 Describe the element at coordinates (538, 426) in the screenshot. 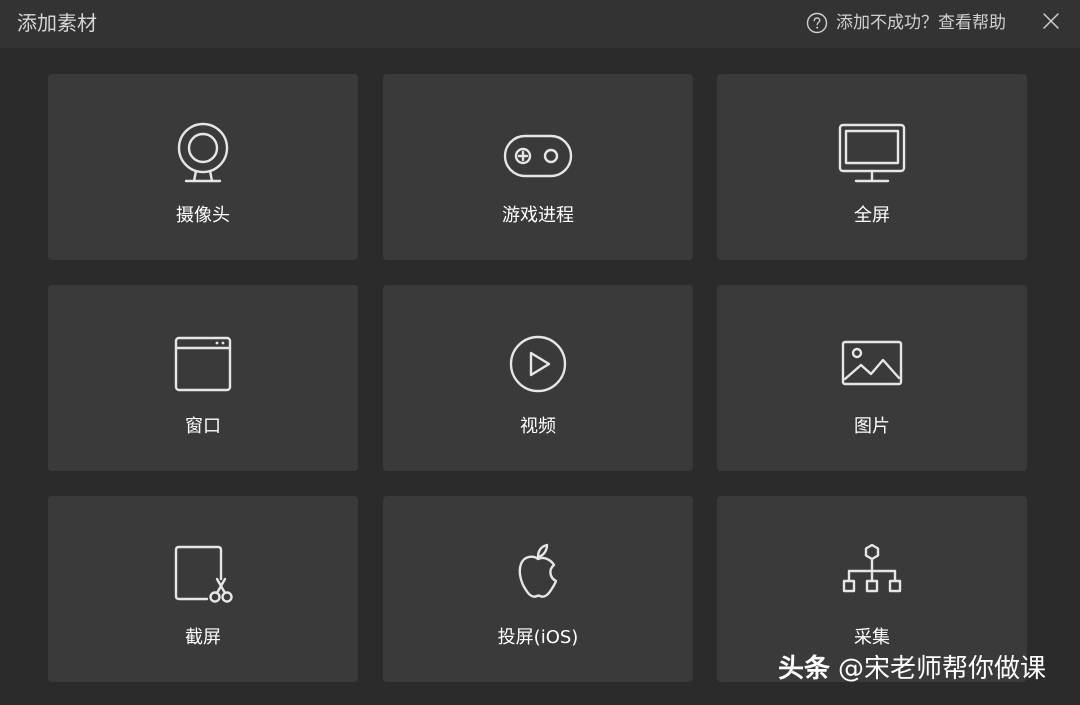

I see `source-label: 视频` at that location.